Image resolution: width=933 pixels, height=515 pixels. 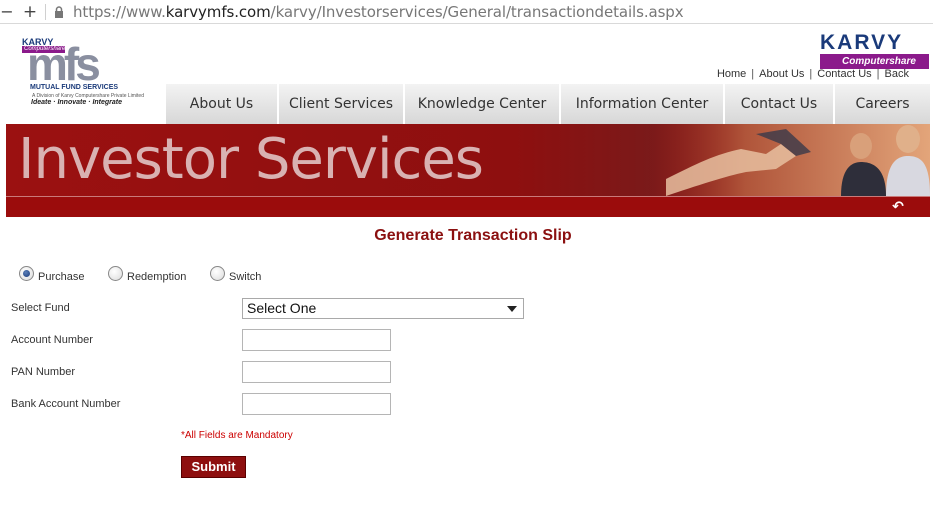 What do you see at coordinates (222, 104) in the screenshot?
I see `nav-tab-about-us: About Us` at bounding box center [222, 104].